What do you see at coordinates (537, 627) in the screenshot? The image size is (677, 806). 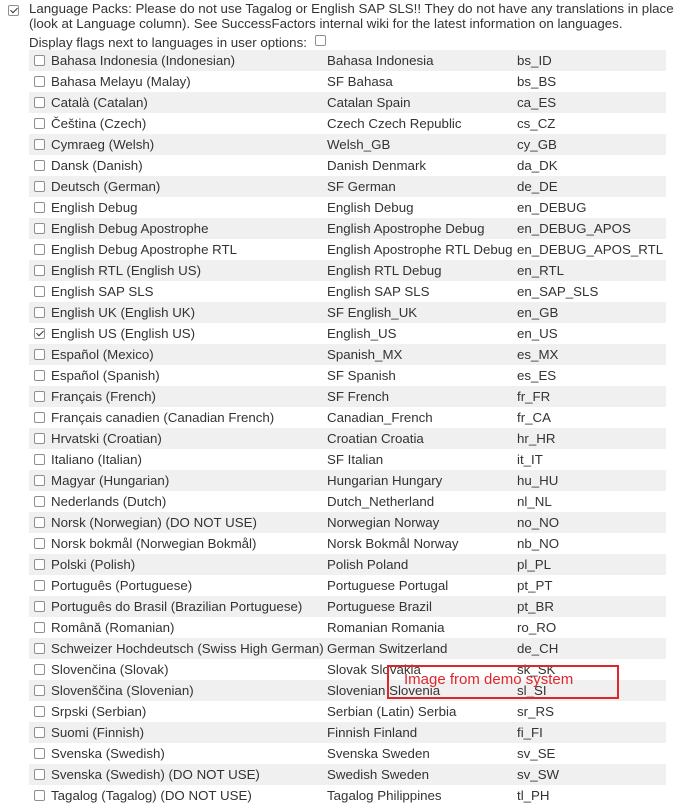 I see `language-code: ro_RO` at bounding box center [537, 627].